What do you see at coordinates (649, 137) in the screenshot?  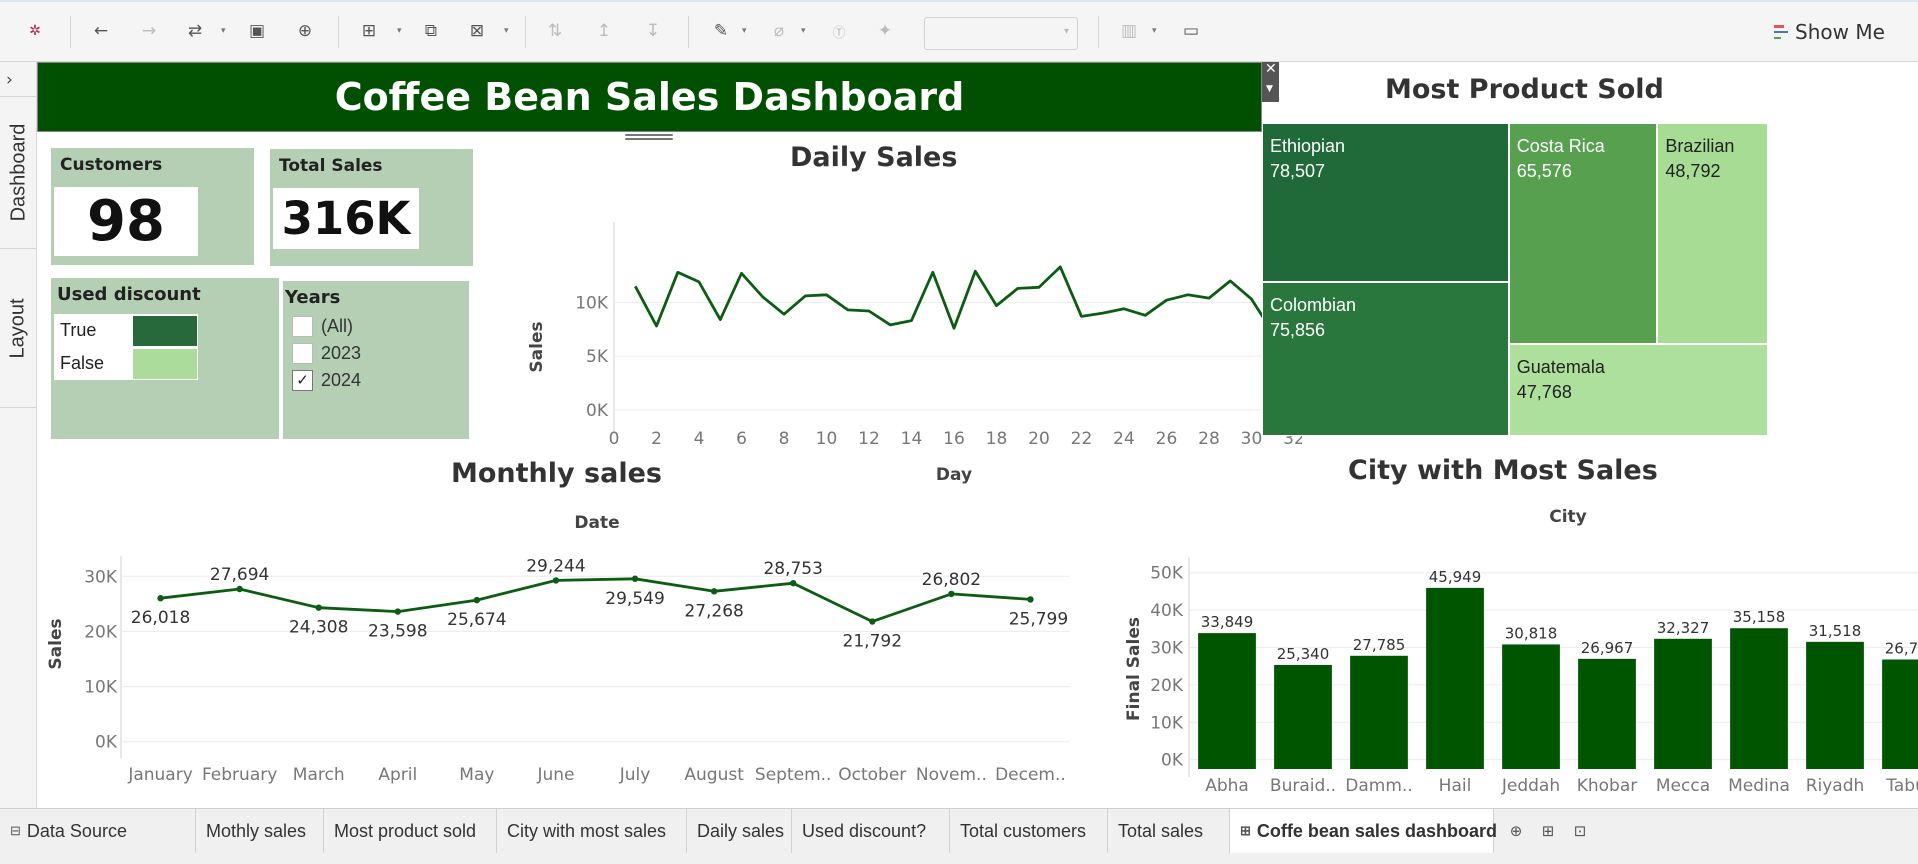 I see `move-handle-icon` at bounding box center [649, 137].